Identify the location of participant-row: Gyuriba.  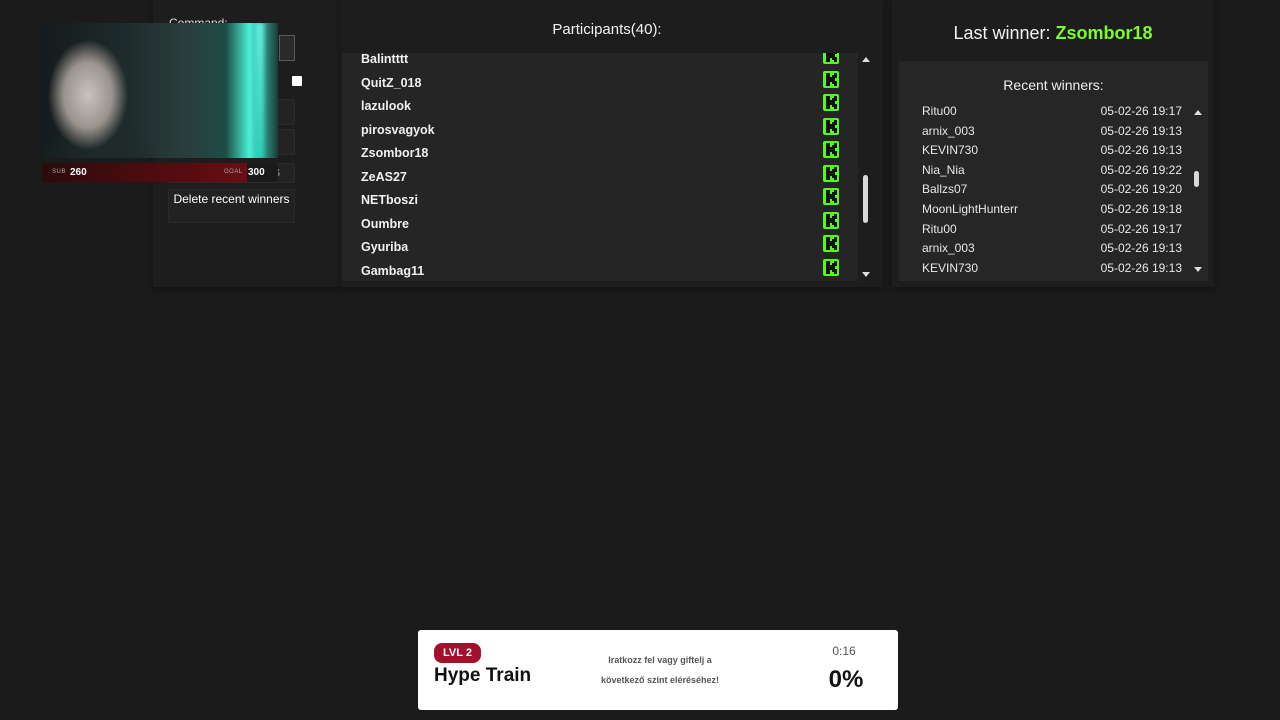
(601, 250).